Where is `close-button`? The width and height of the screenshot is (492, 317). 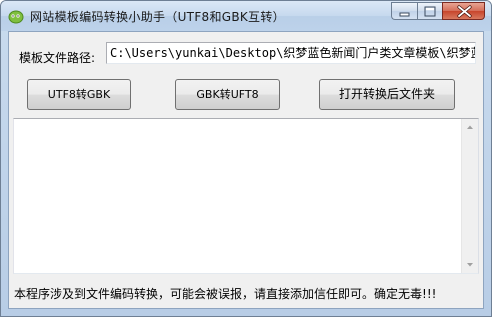 close-button is located at coordinates (463, 11).